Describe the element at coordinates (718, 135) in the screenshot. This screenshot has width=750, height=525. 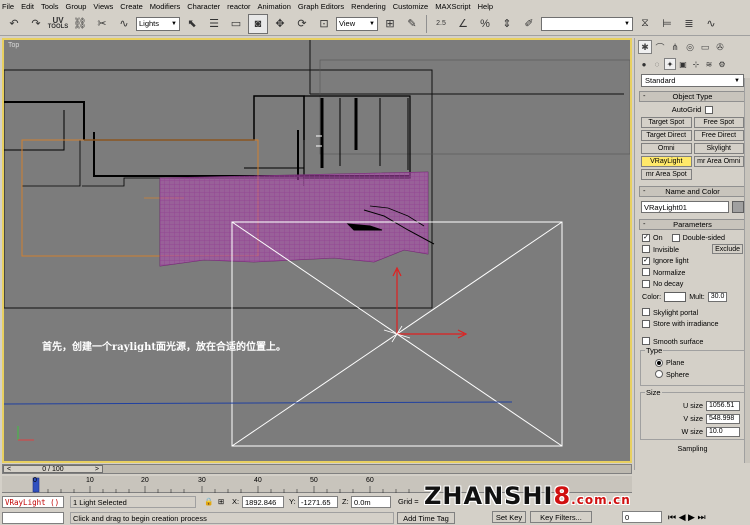
I see `free-direct-button: Free Direct` at that location.